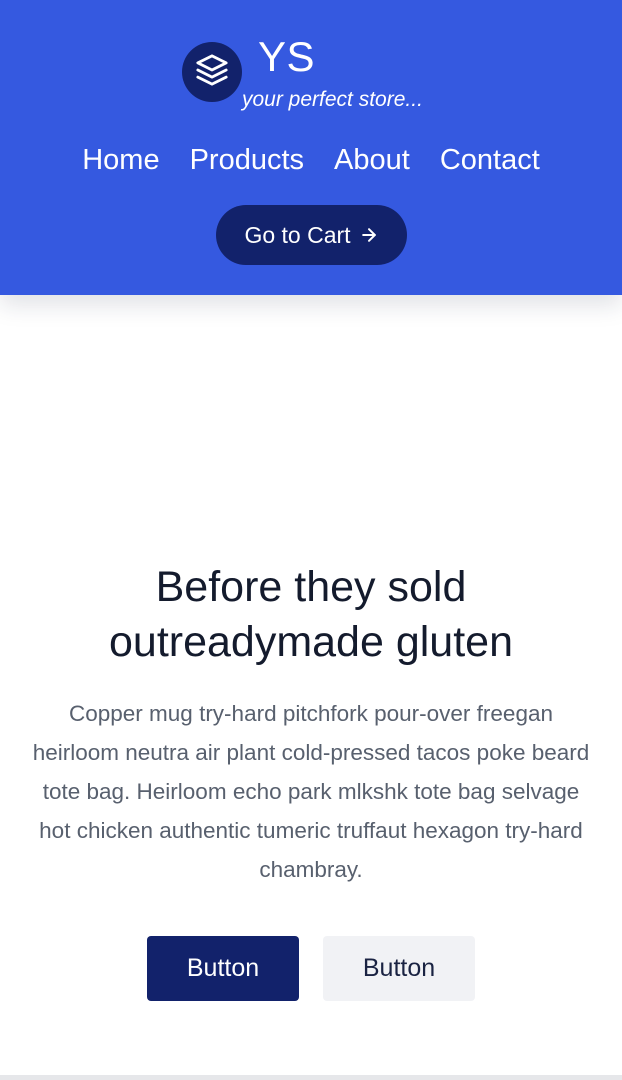 Image resolution: width=622 pixels, height=1080 pixels. I want to click on arrow-right-icon, so click(369, 235).